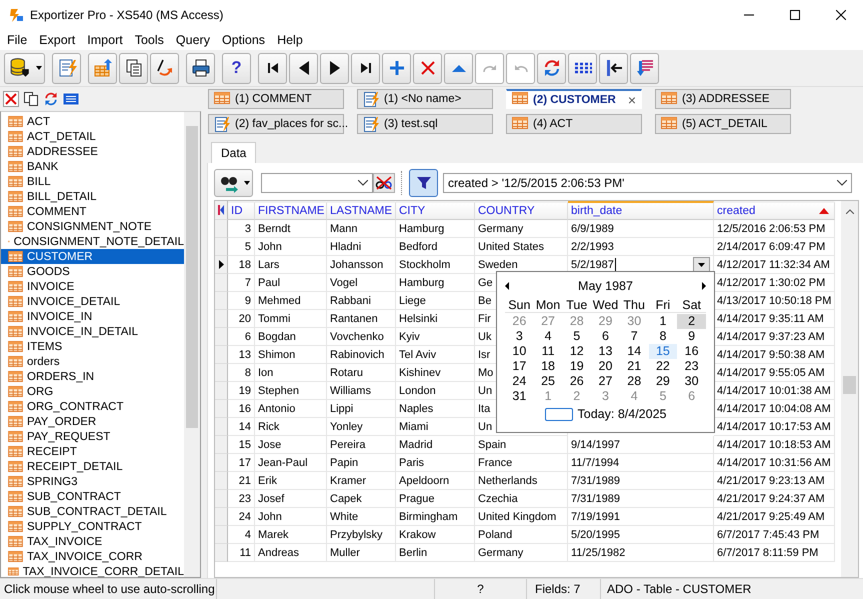  What do you see at coordinates (663, 381) in the screenshot?
I see `calendar-day: 29` at bounding box center [663, 381].